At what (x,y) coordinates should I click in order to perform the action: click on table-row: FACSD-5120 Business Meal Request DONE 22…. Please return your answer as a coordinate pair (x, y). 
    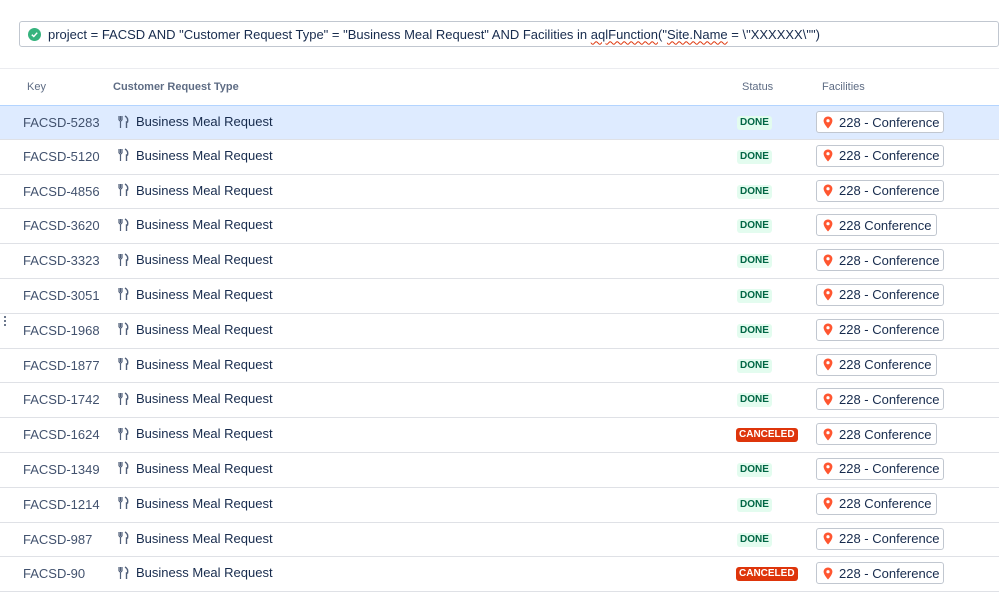
    Looking at the image, I should click on (499, 157).